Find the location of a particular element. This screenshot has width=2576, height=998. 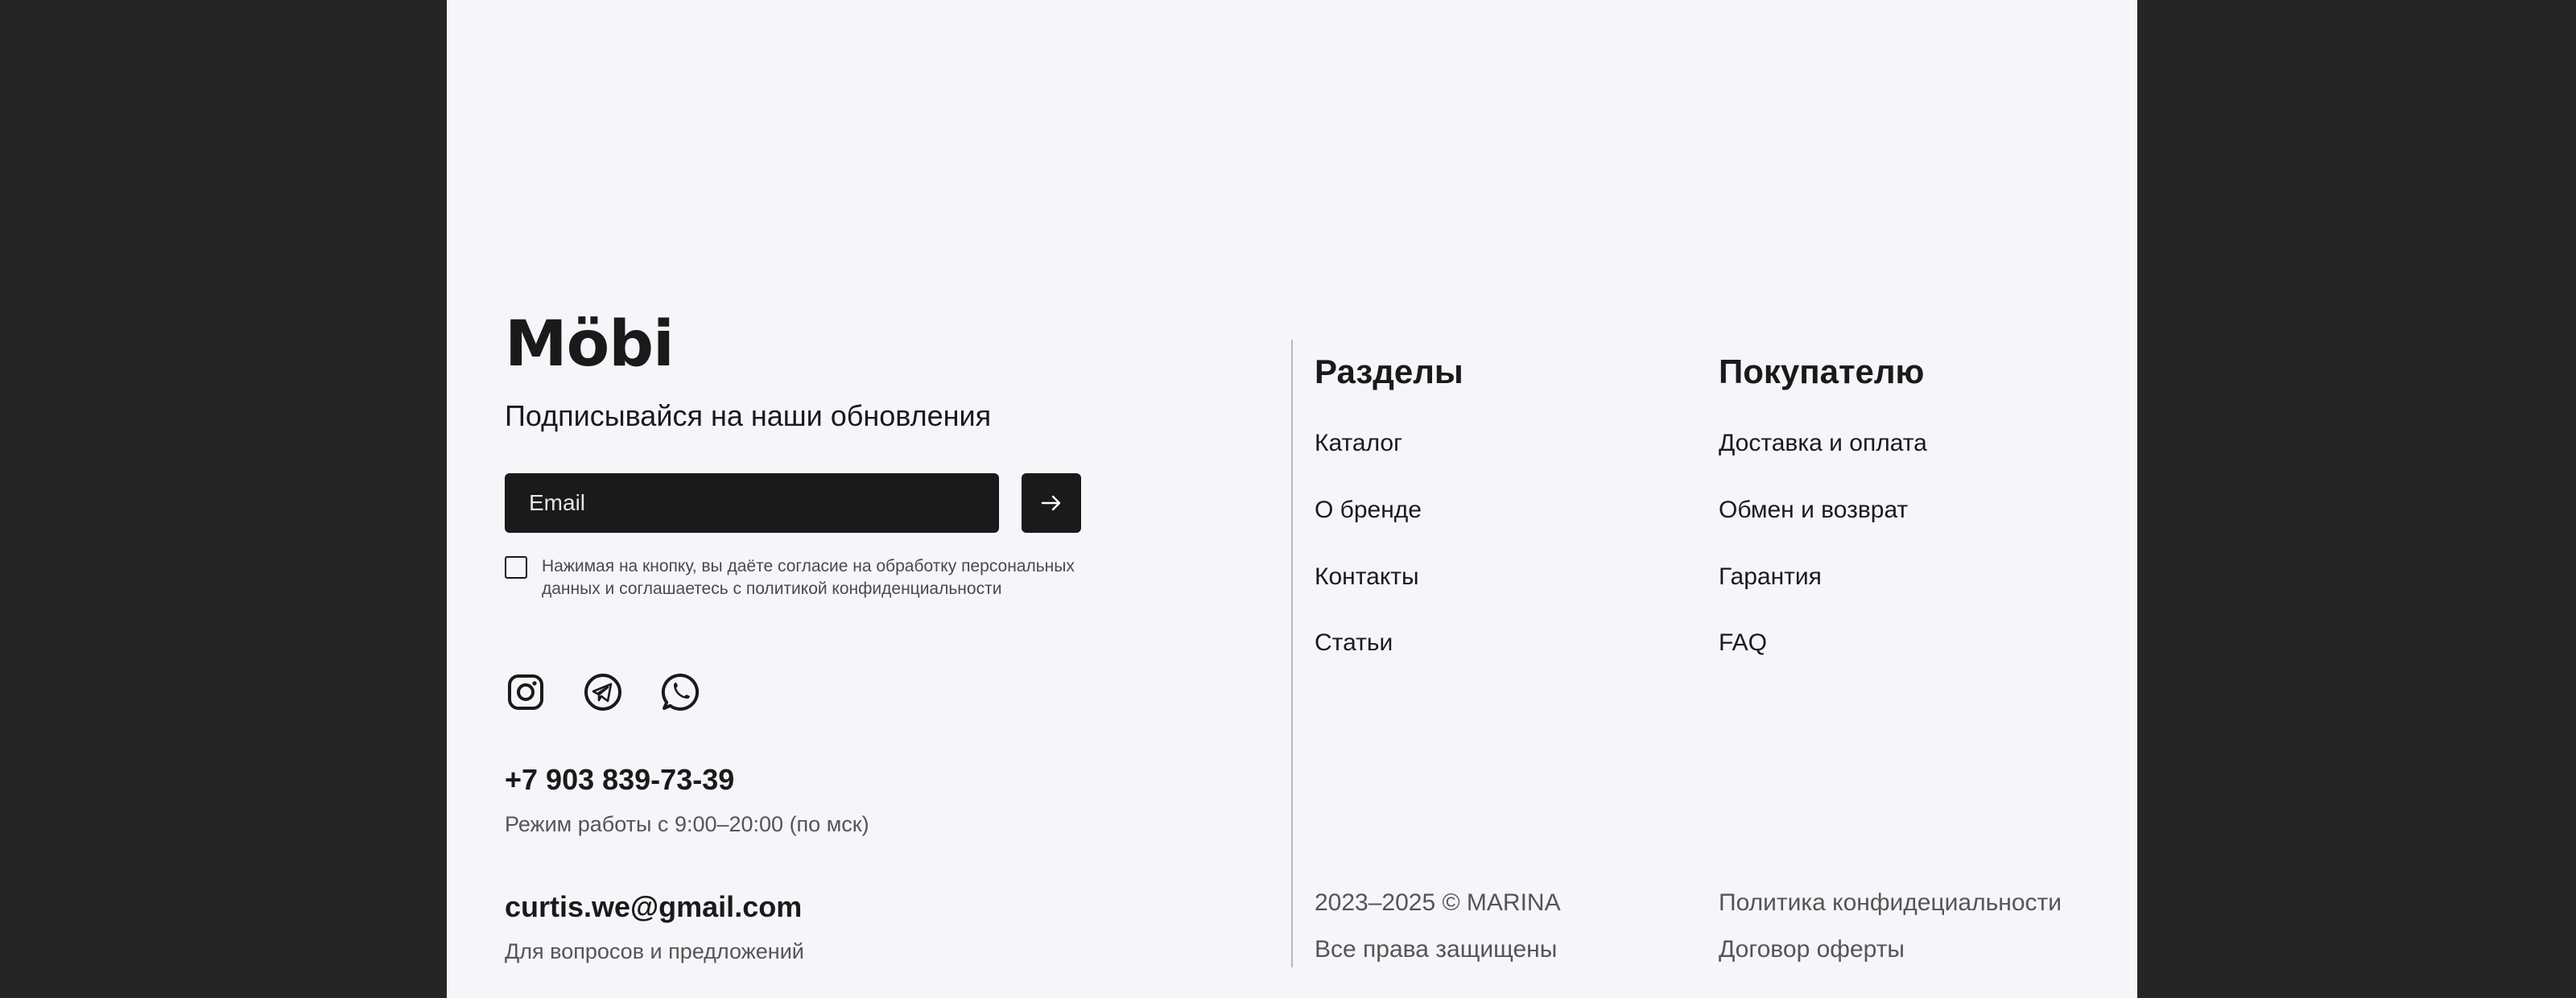

instagram-link is located at coordinates (525, 692).